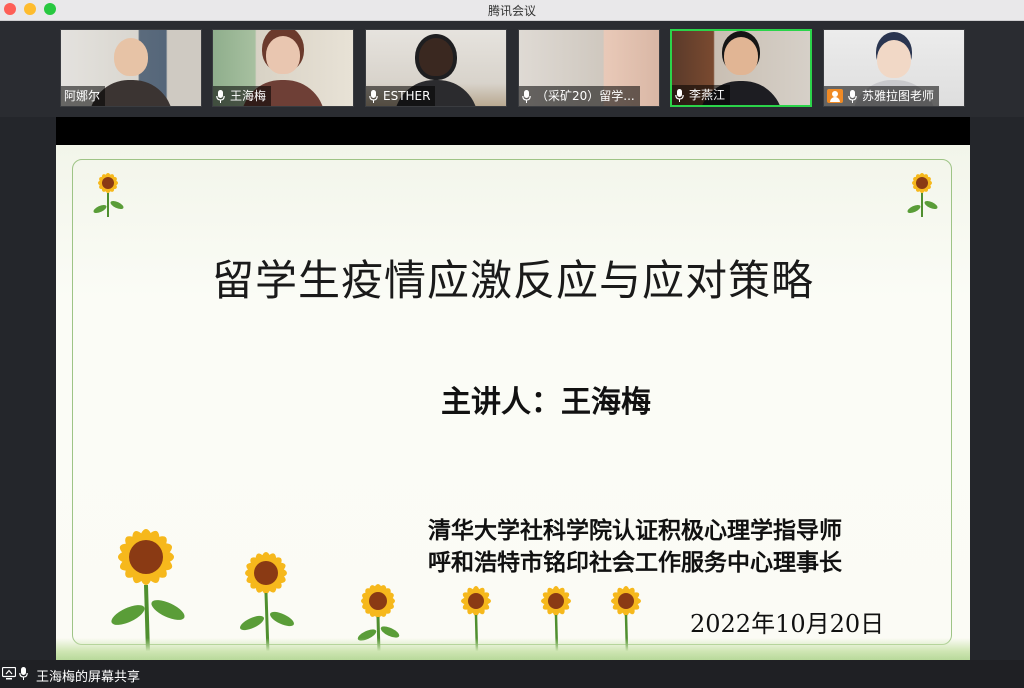 The image size is (1024, 688). I want to click on participant-tile: ESTHER, so click(436, 68).